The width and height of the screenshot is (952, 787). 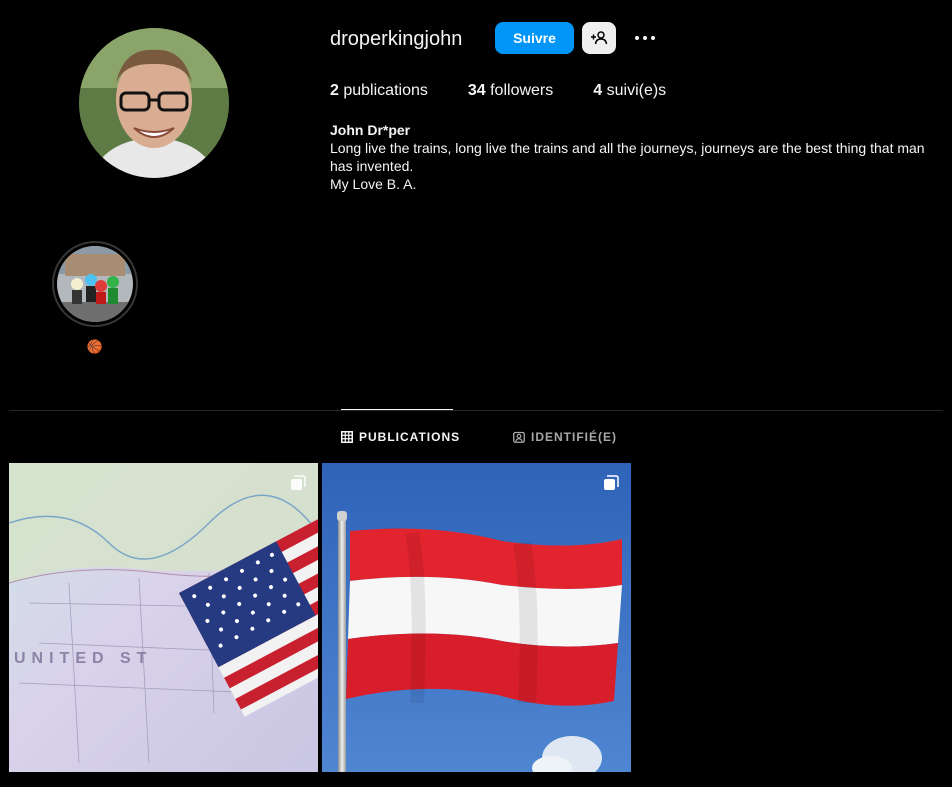 I want to click on posts-count: 2 publications, so click(x=379, y=90).